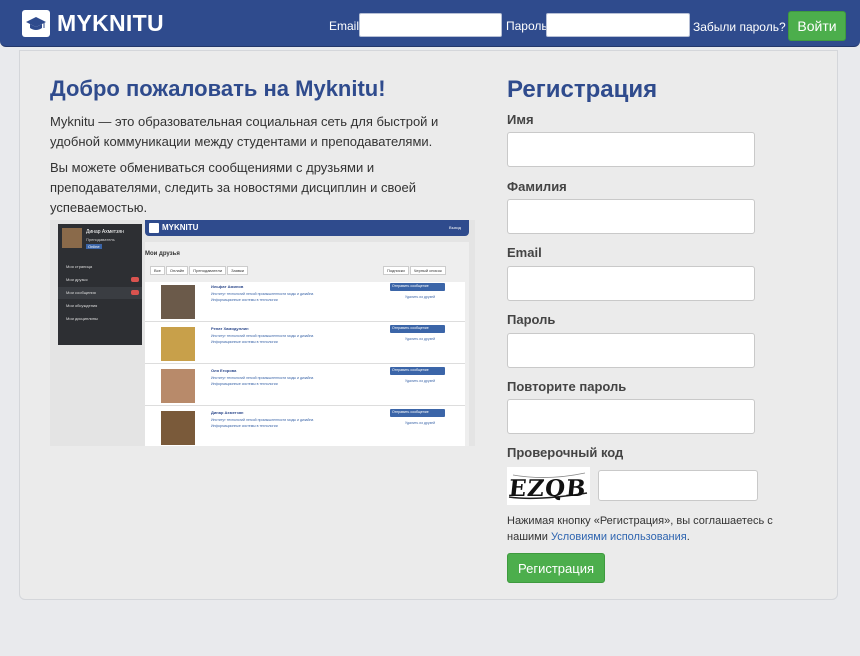 Image resolution: width=860 pixels, height=656 pixels. What do you see at coordinates (688, 537) in the screenshot?
I see `terms-suffix: .` at bounding box center [688, 537].